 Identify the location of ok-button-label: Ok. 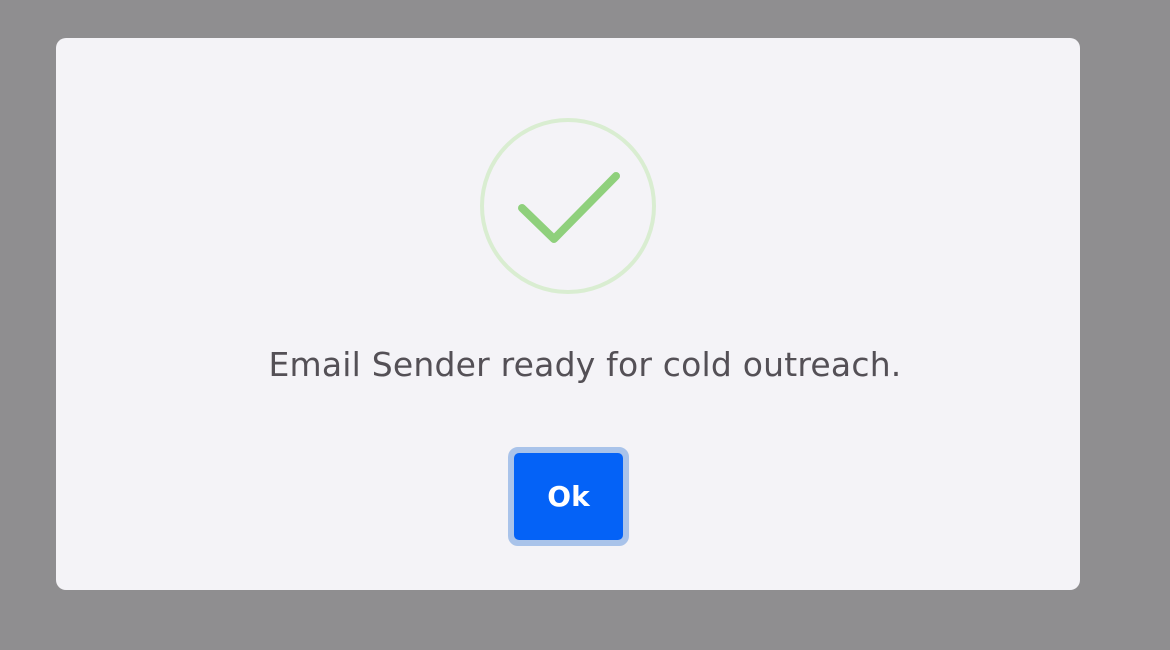
(568, 496).